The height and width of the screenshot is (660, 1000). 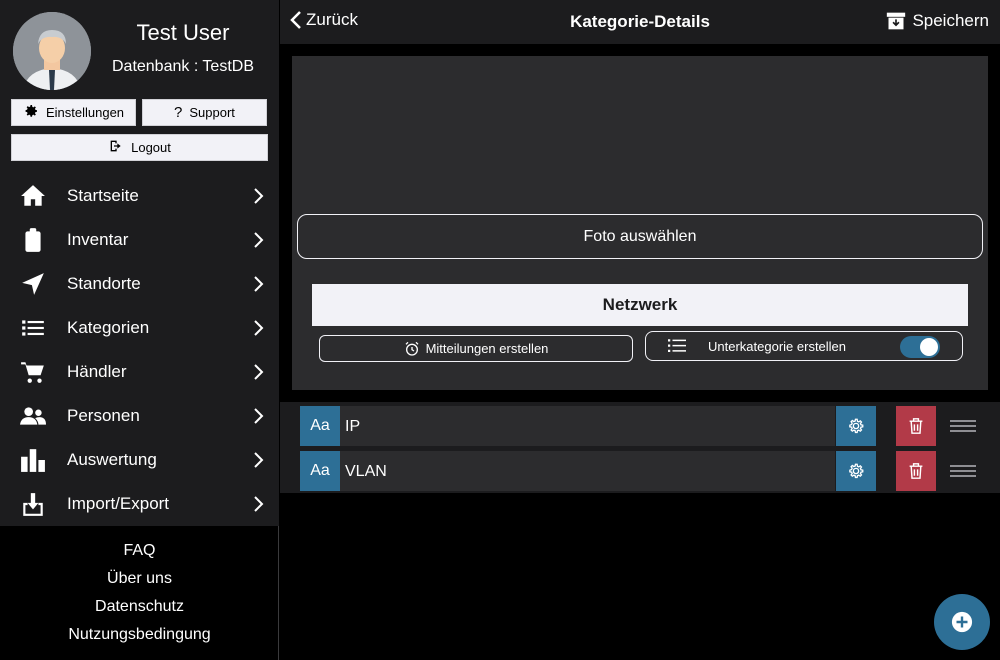 What do you see at coordinates (777, 346) in the screenshot?
I see `subcategory-label: Unterkategorie erstellen` at bounding box center [777, 346].